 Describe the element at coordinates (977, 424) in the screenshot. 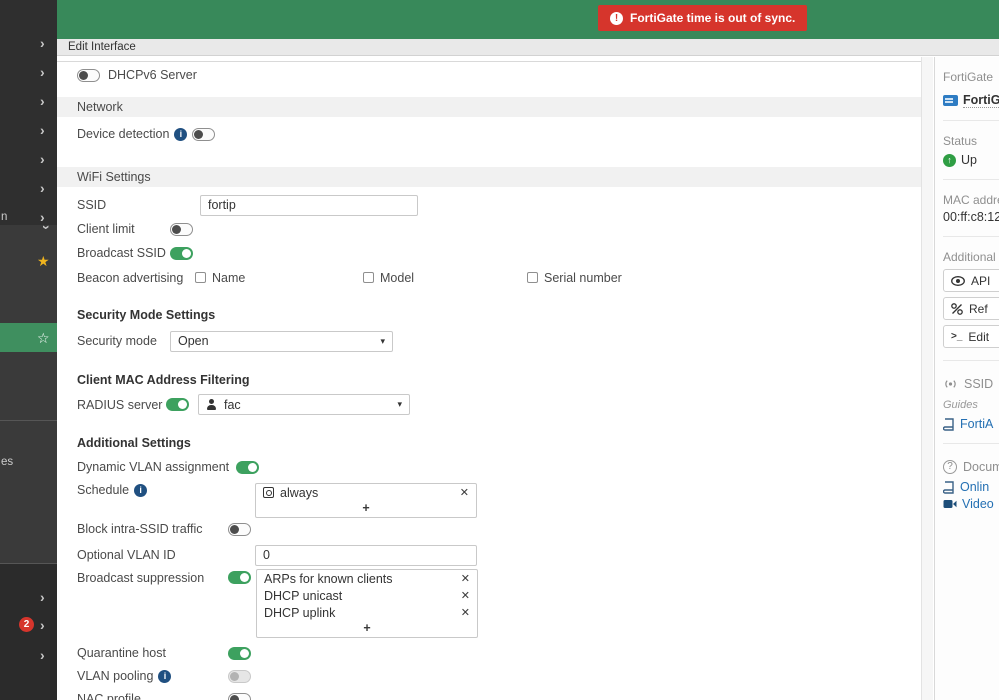

I see `fortiap-guide-label: FortiA` at that location.